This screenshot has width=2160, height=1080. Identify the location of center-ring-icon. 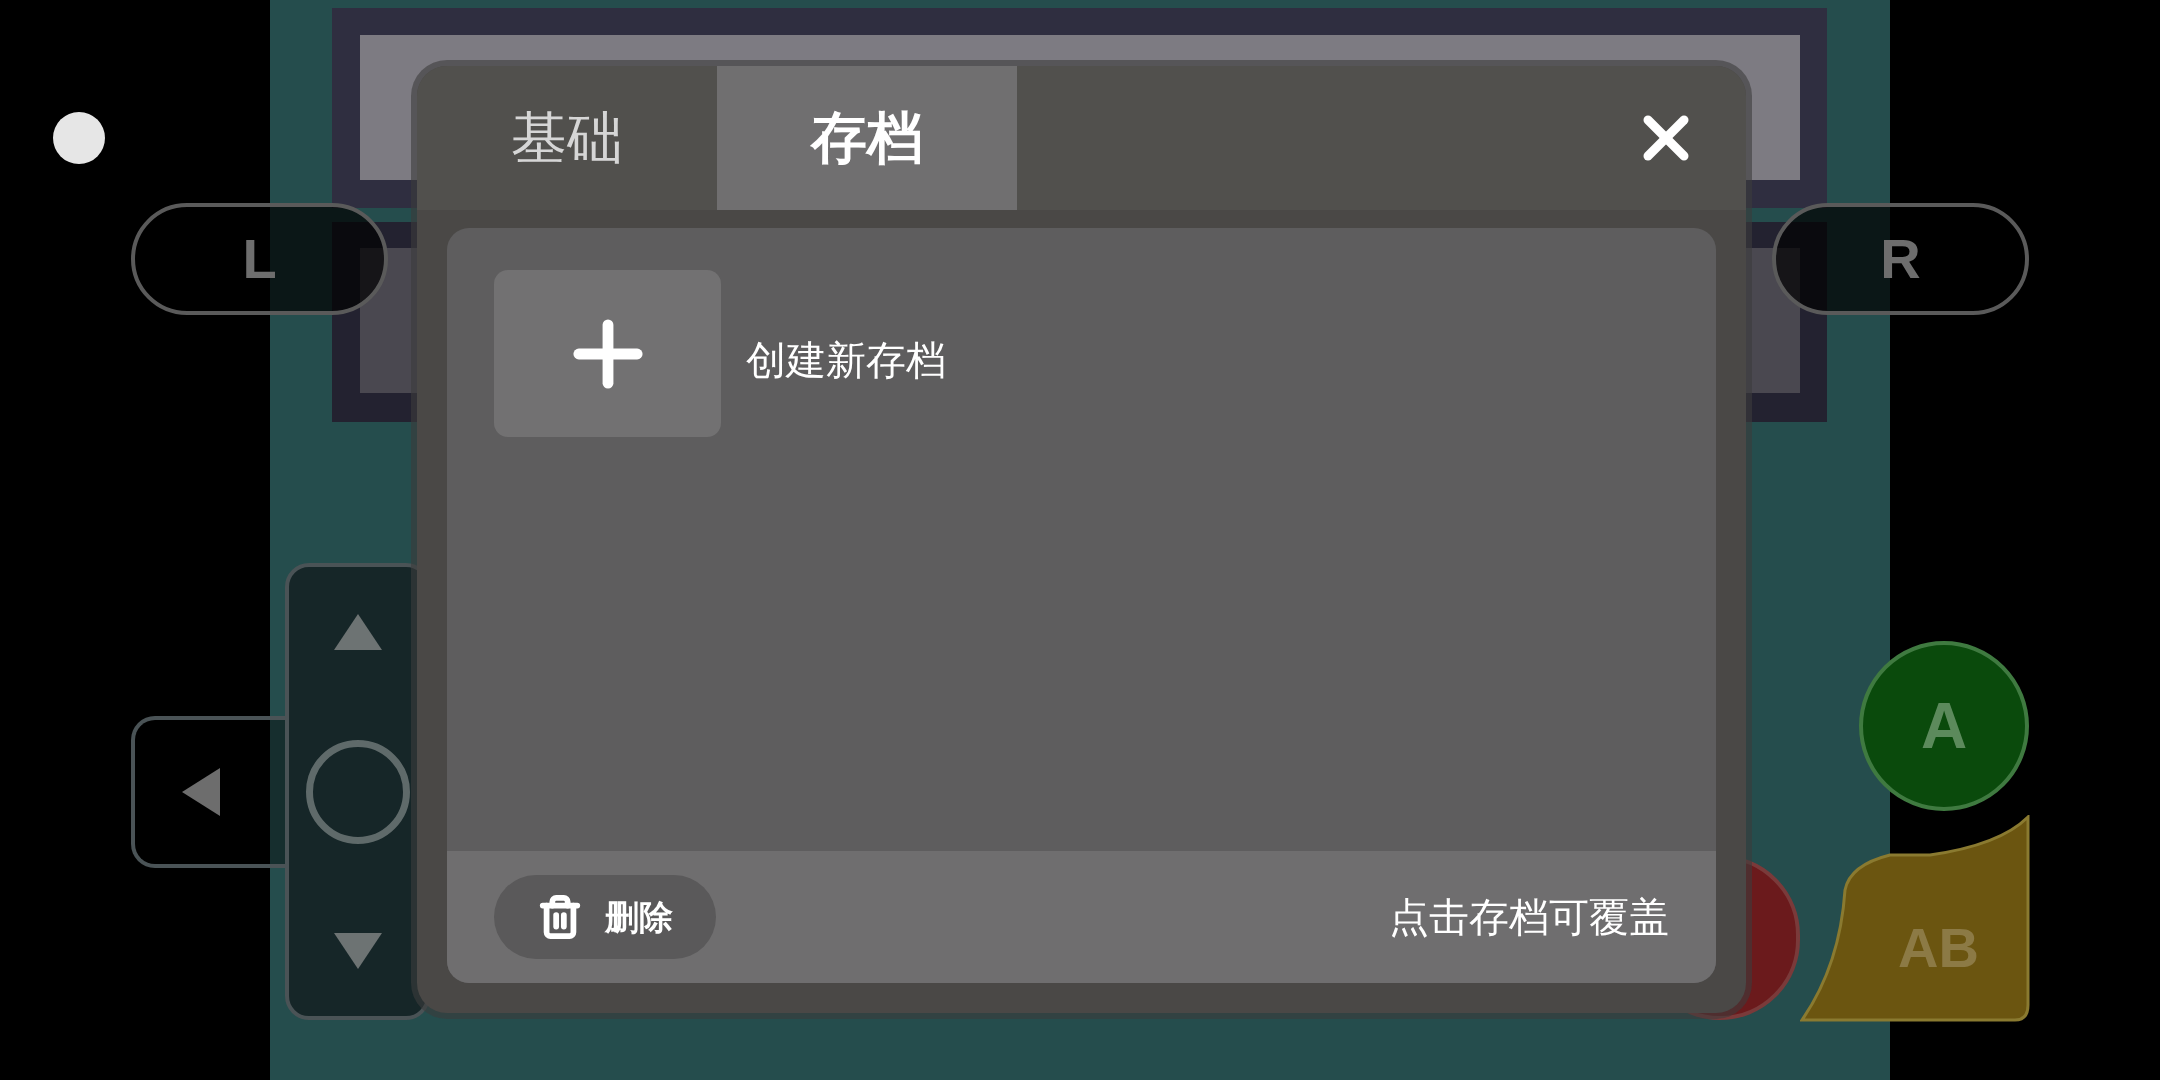
(357, 791).